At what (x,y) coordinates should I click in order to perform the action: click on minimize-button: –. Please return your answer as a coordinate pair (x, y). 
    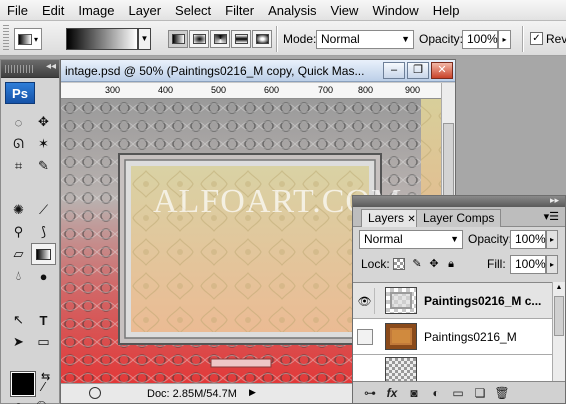
    Looking at the image, I should click on (394, 70).